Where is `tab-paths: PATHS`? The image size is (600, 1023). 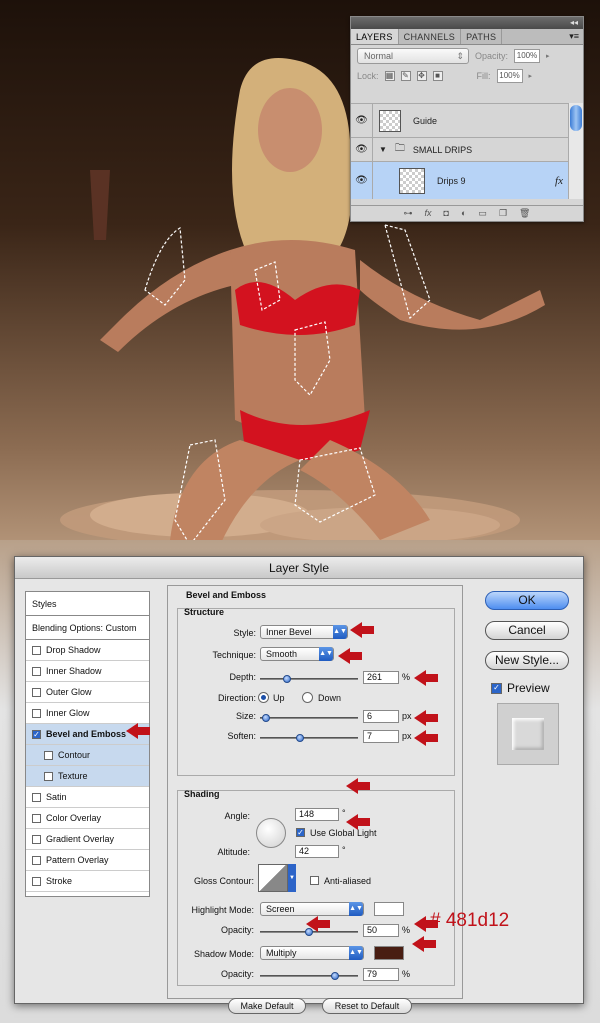
tab-paths: PATHS is located at coordinates (482, 36).